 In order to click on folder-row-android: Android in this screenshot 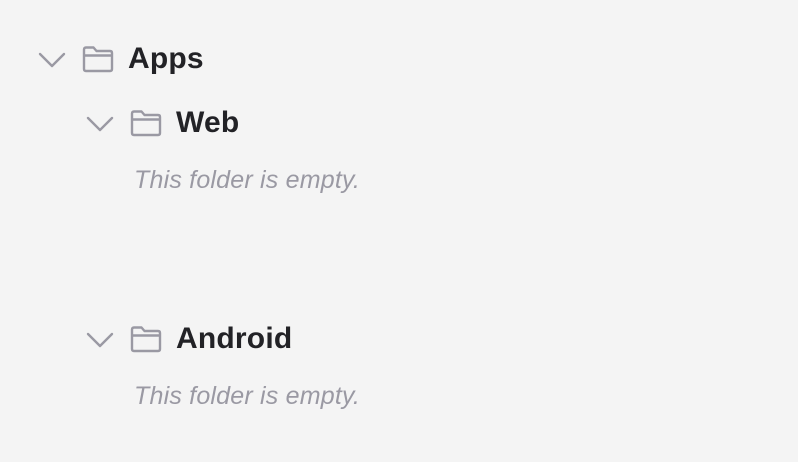, I will do `click(188, 339)`.